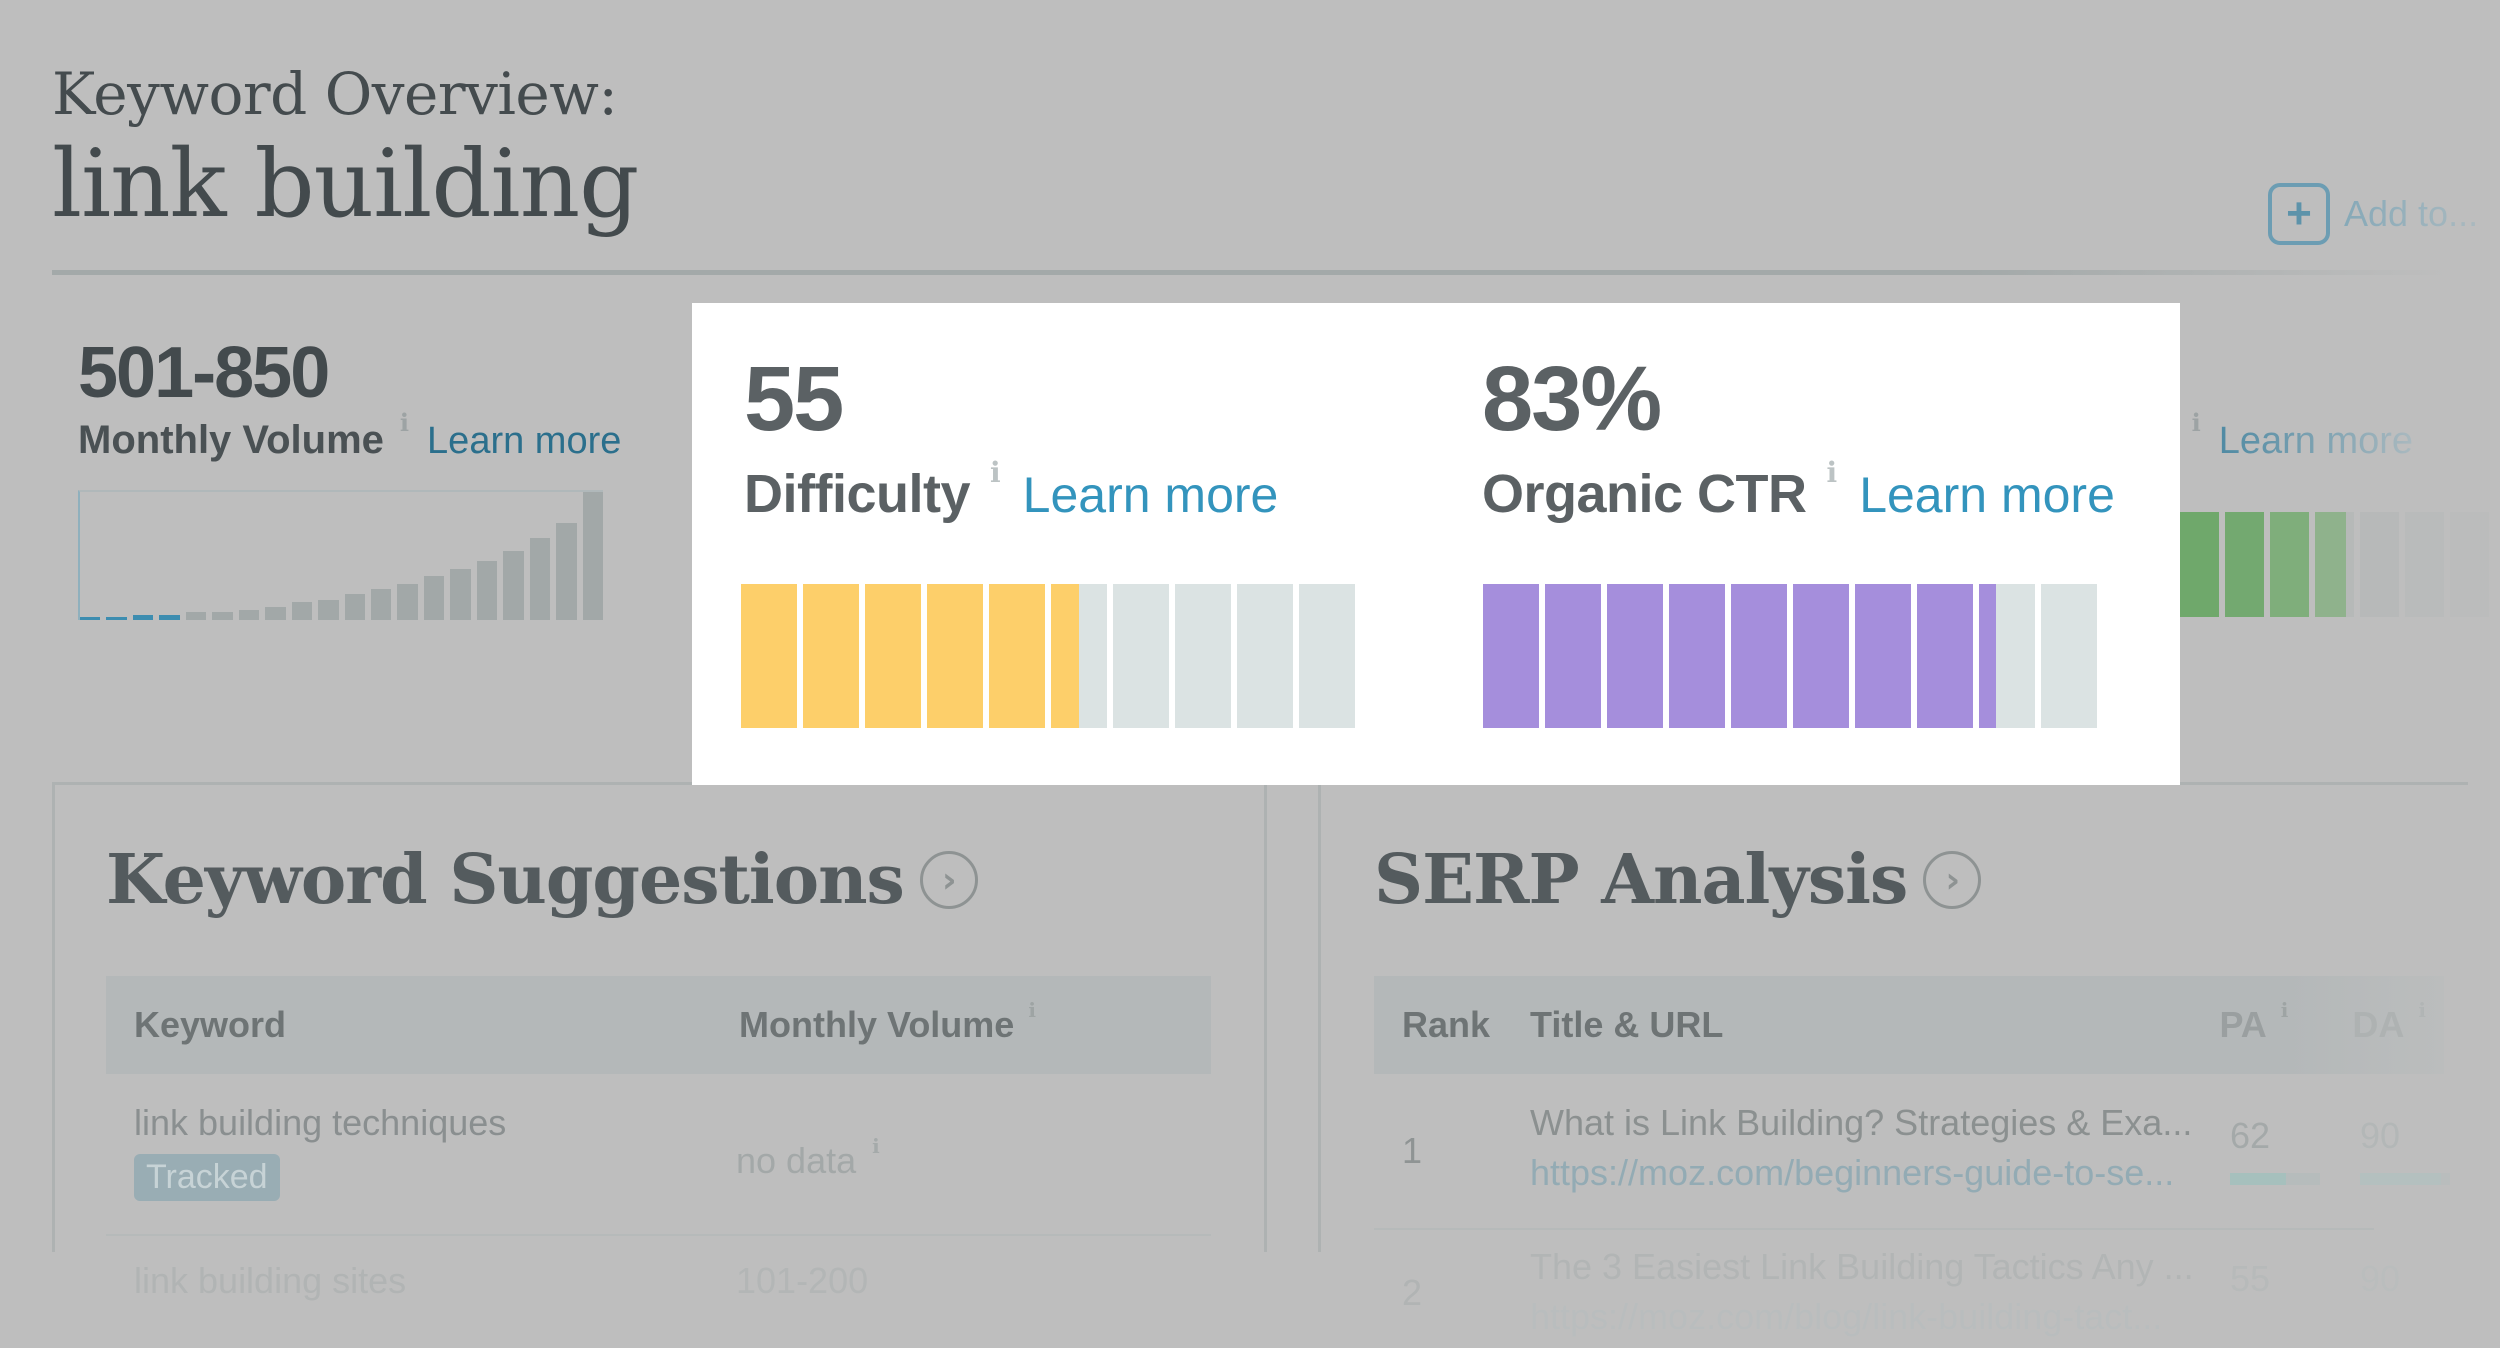 Image resolution: width=2500 pixels, height=1348 pixels. Describe the element at coordinates (2380, 1278) in the screenshot. I see `da-value: 90` at that location.